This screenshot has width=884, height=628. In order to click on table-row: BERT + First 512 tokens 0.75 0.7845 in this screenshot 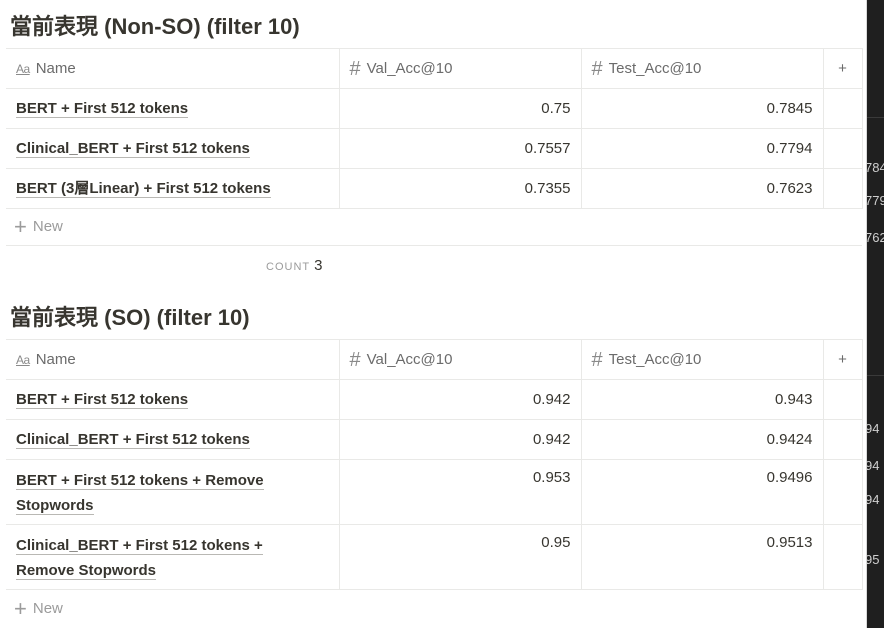, I will do `click(434, 108)`.